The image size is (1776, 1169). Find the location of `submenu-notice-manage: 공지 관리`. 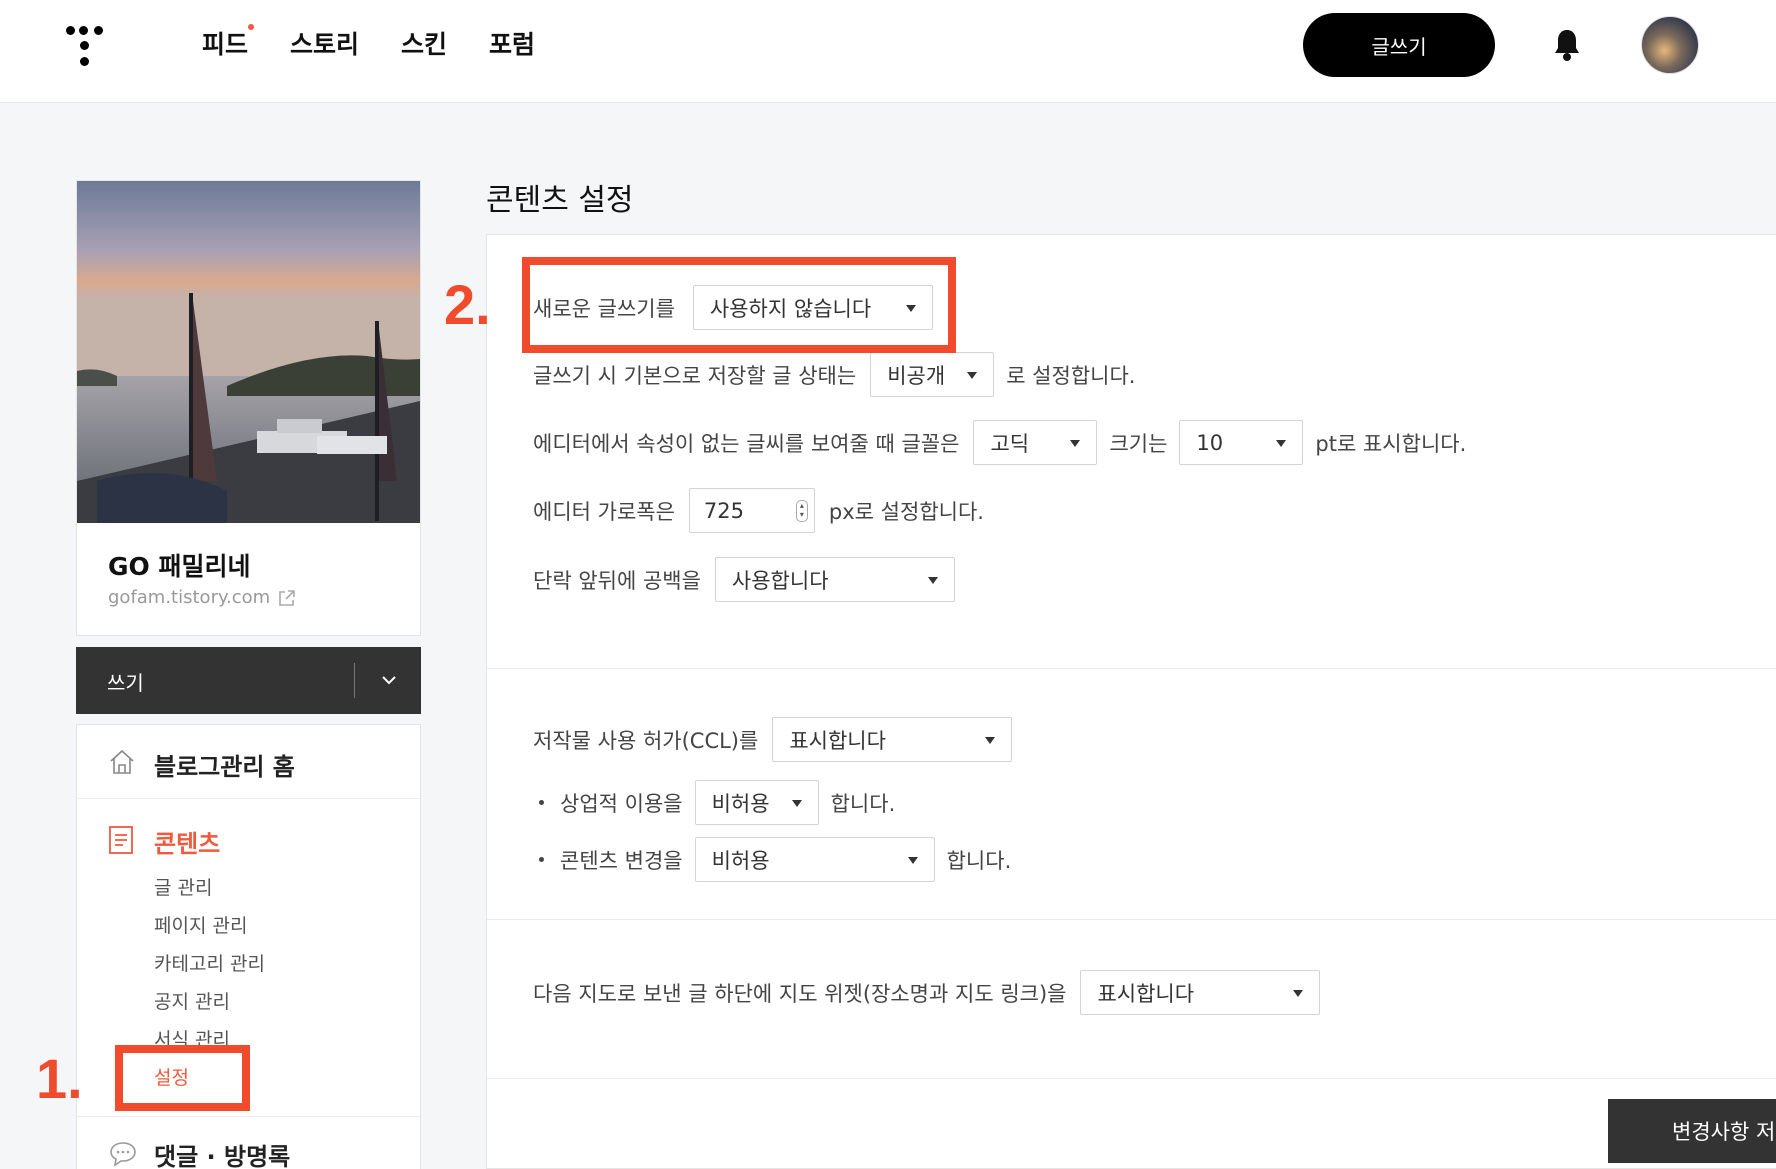

submenu-notice-manage: 공지 관리 is located at coordinates (209, 1002).